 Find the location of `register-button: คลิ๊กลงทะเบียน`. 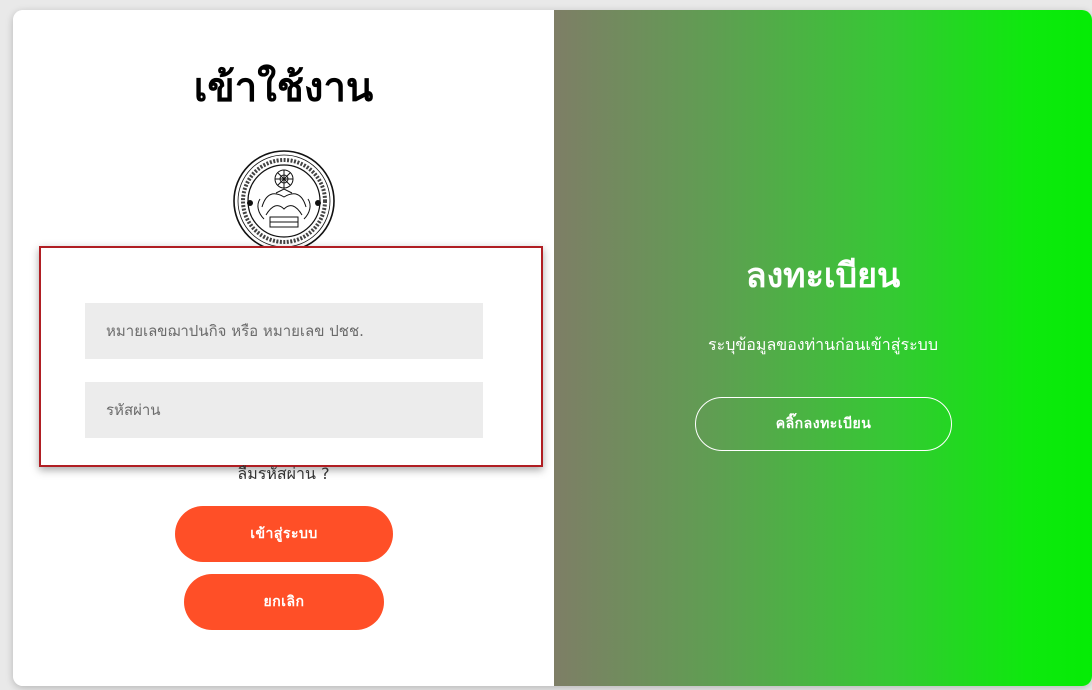

register-button: คลิ๊กลงทะเบียน is located at coordinates (823, 424).